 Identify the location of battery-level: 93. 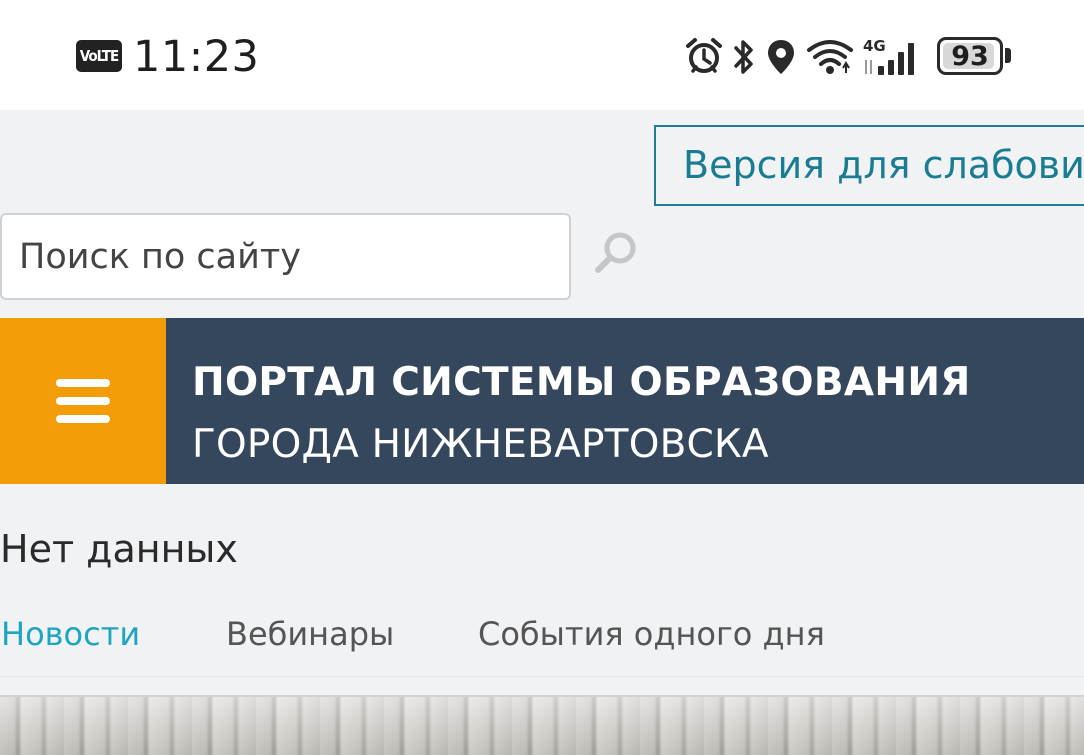
(970, 56).